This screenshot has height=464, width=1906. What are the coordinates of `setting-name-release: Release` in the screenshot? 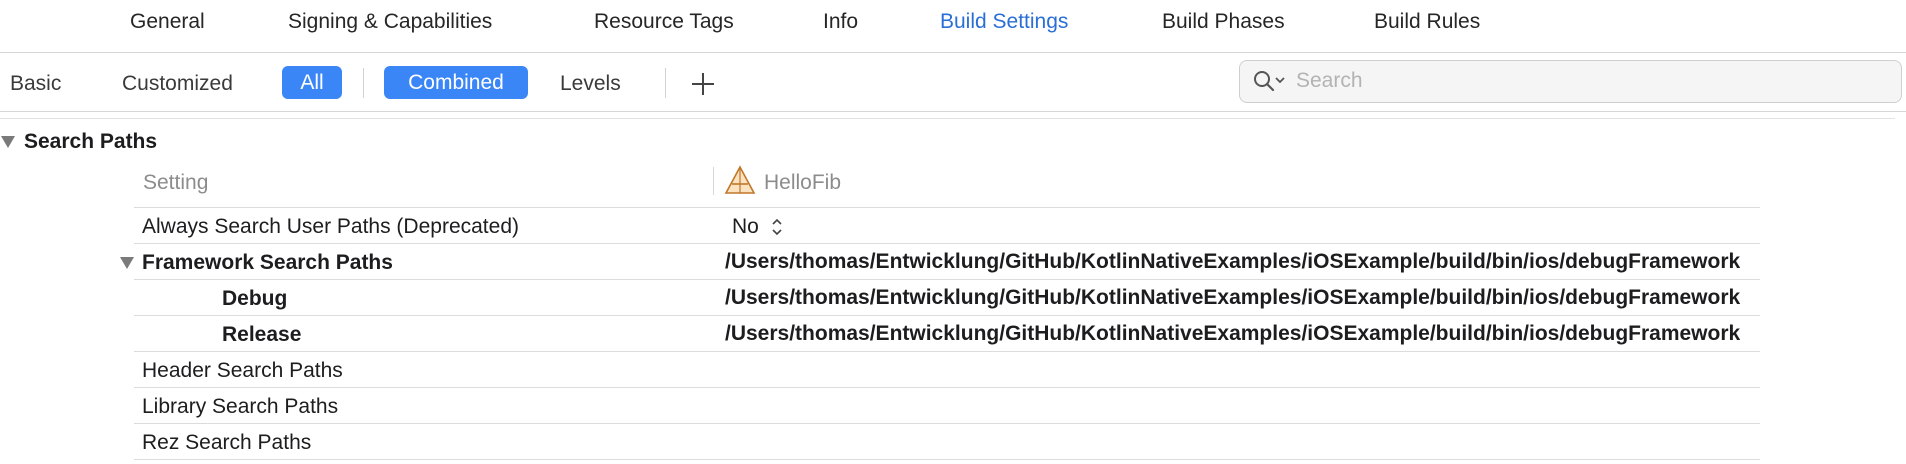 It's located at (261, 335).